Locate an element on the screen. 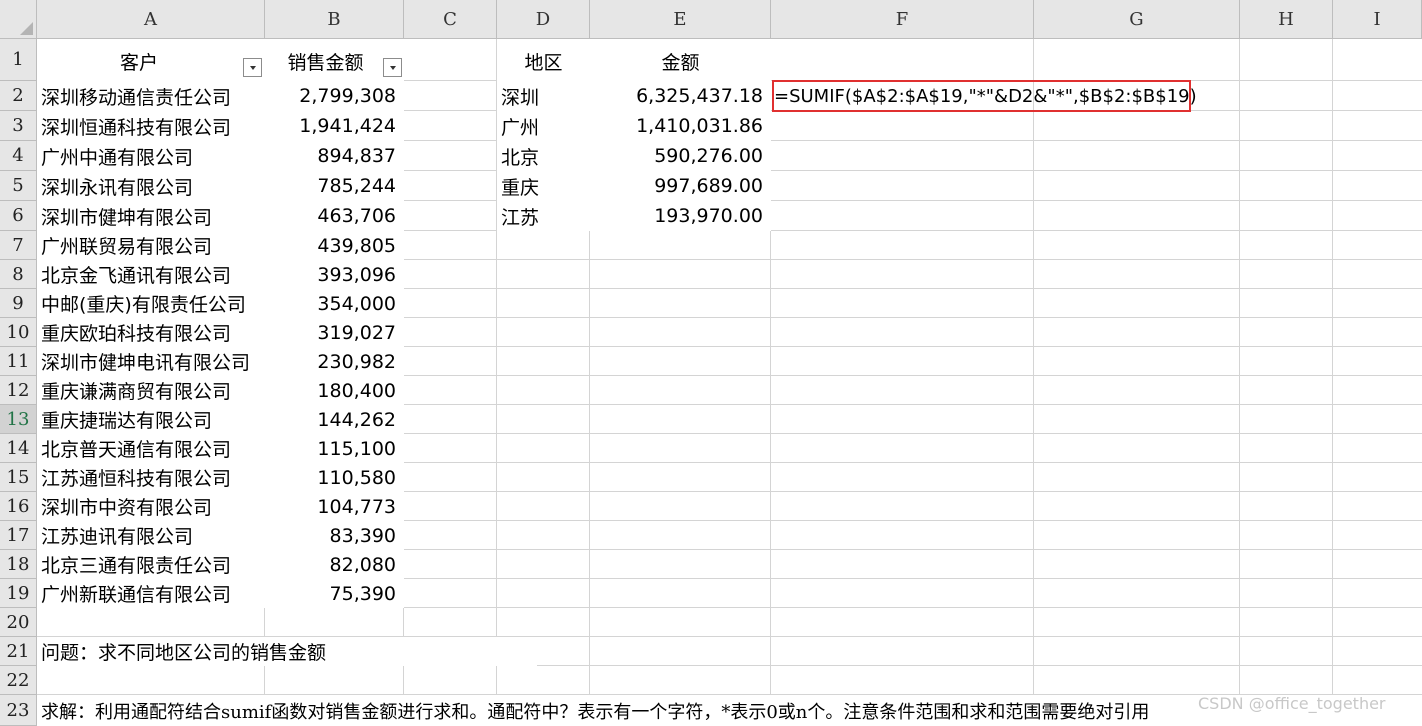  row-header-20: 20 is located at coordinates (18, 622).